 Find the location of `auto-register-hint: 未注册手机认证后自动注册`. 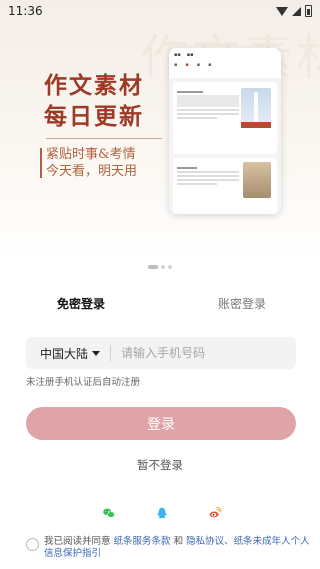

auto-register-hint: 未注册手机认证后自动注册 is located at coordinates (83, 382).